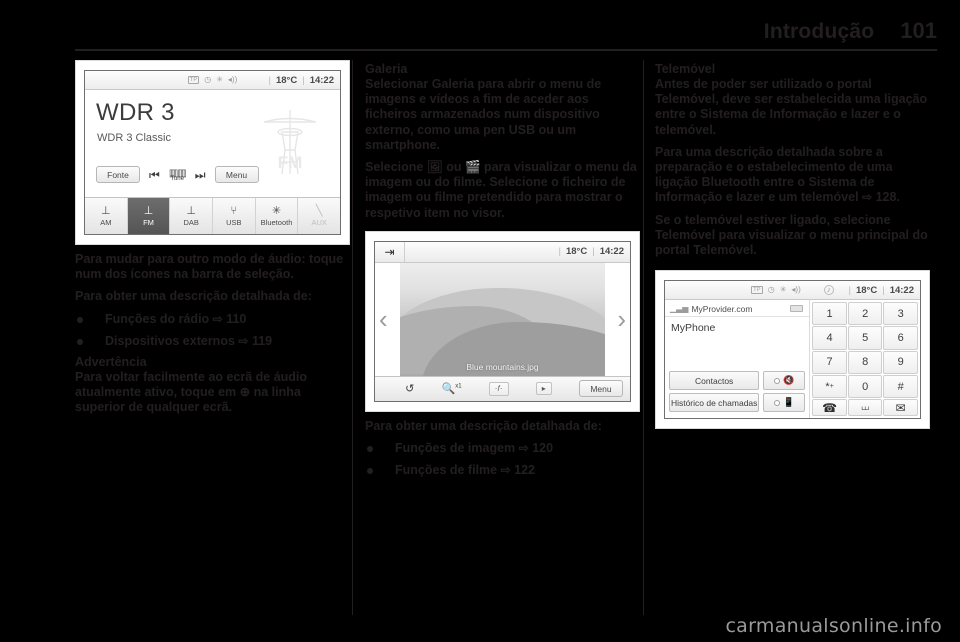 This screenshot has width=960, height=642. Describe the element at coordinates (789, 402) in the screenshot. I see `handset-transfer-icon: 📱` at that location.